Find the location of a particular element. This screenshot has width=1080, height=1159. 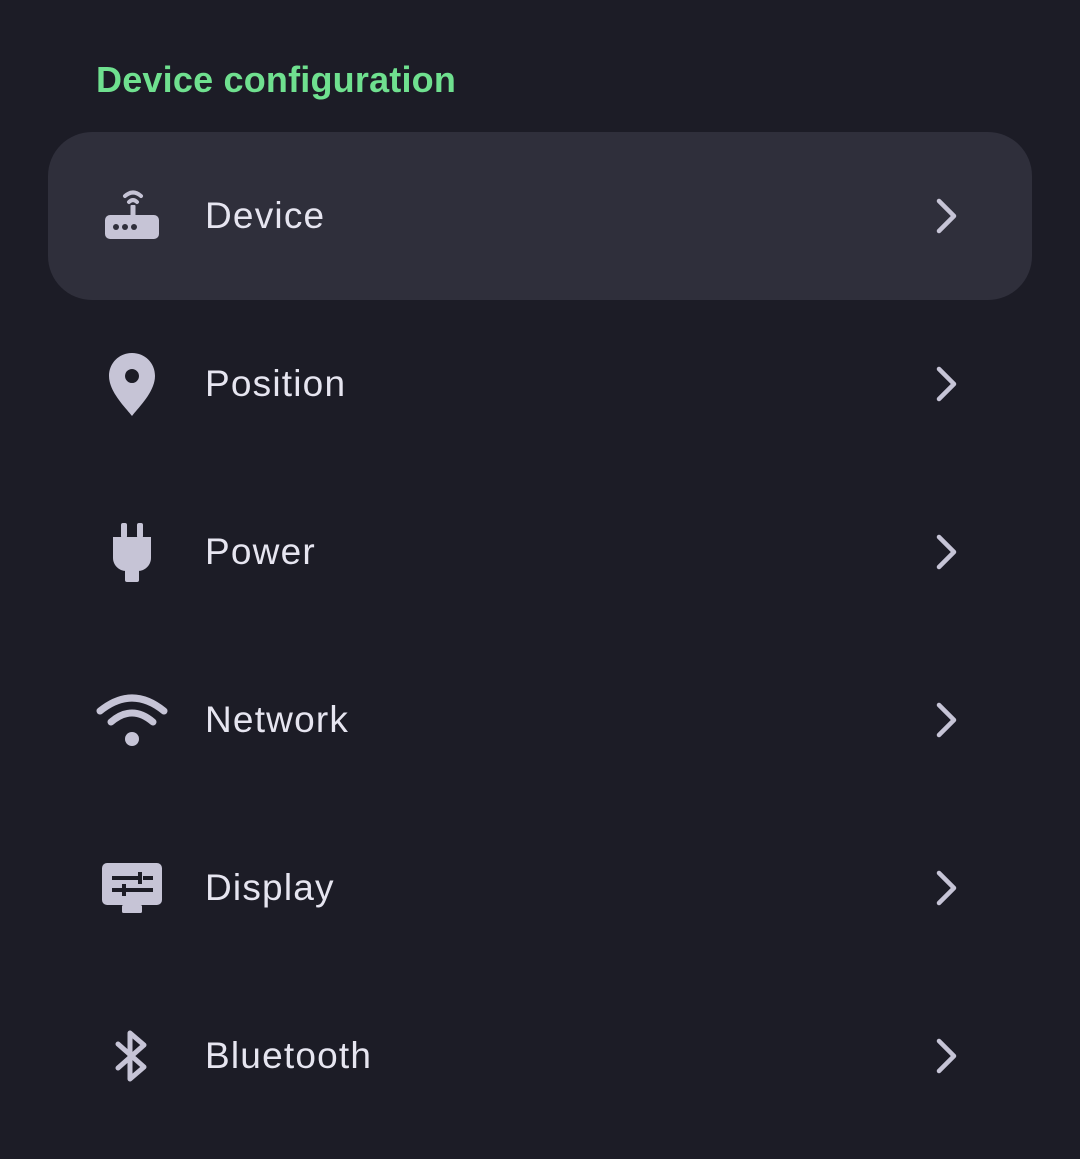

location-pin-icon is located at coordinates (132, 384).